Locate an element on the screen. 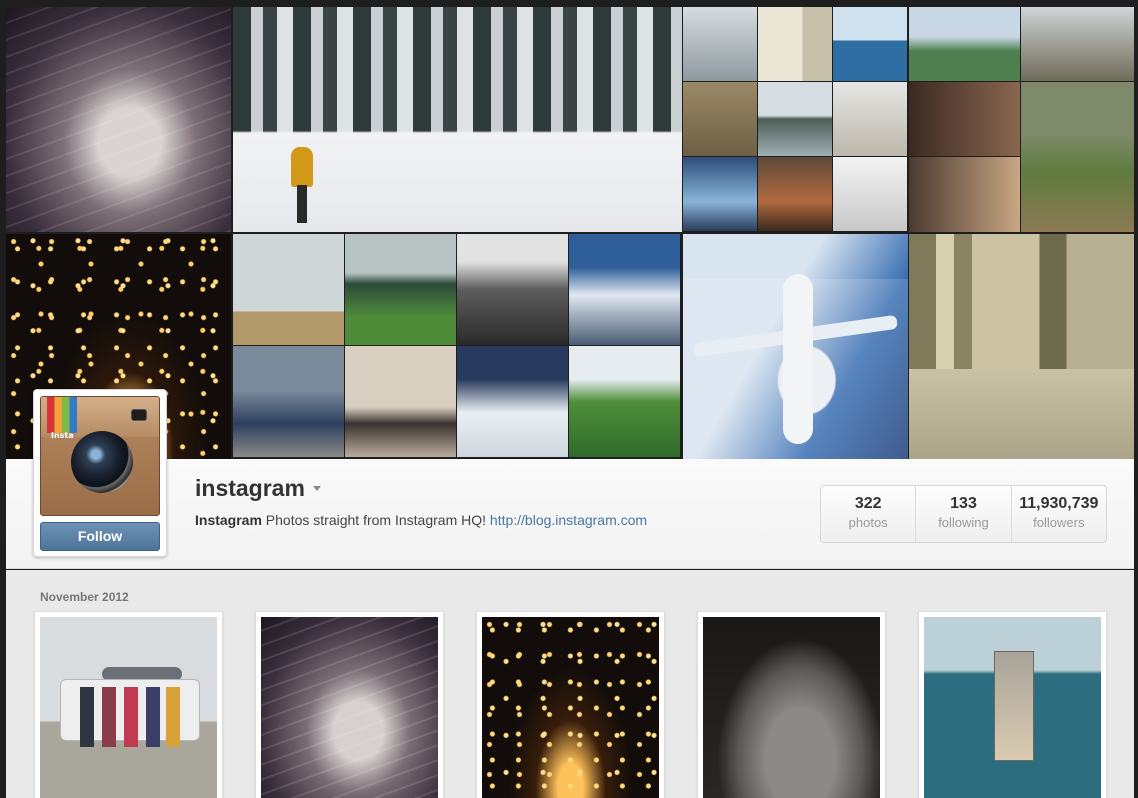  avatar-card: Insta Follow is located at coordinates (100, 473).